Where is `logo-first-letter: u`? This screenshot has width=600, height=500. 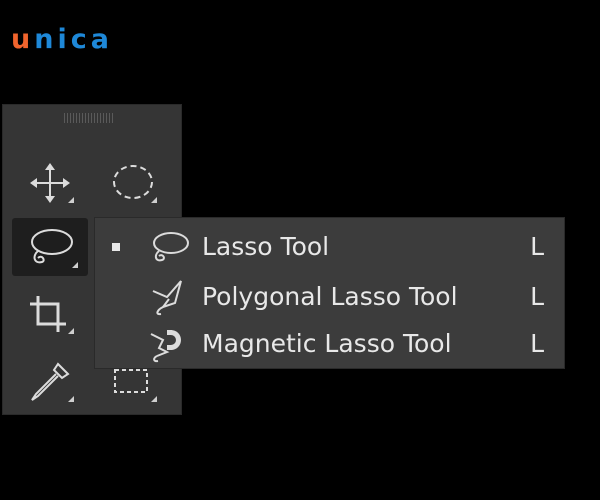
logo-first-letter: u is located at coordinates (23, 39).